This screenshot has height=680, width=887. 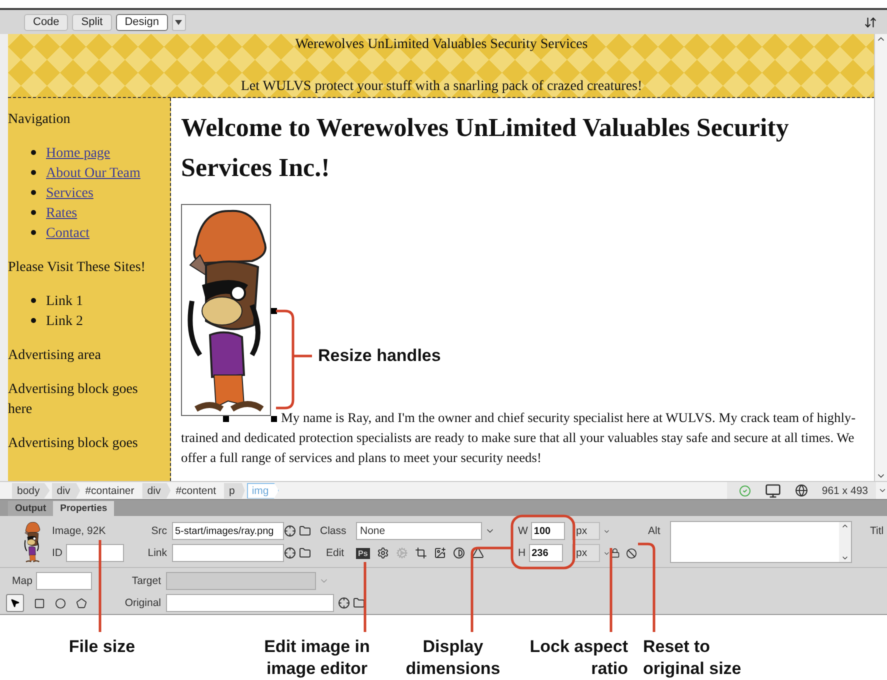 What do you see at coordinates (801, 490) in the screenshot?
I see `globe-icon` at bounding box center [801, 490].